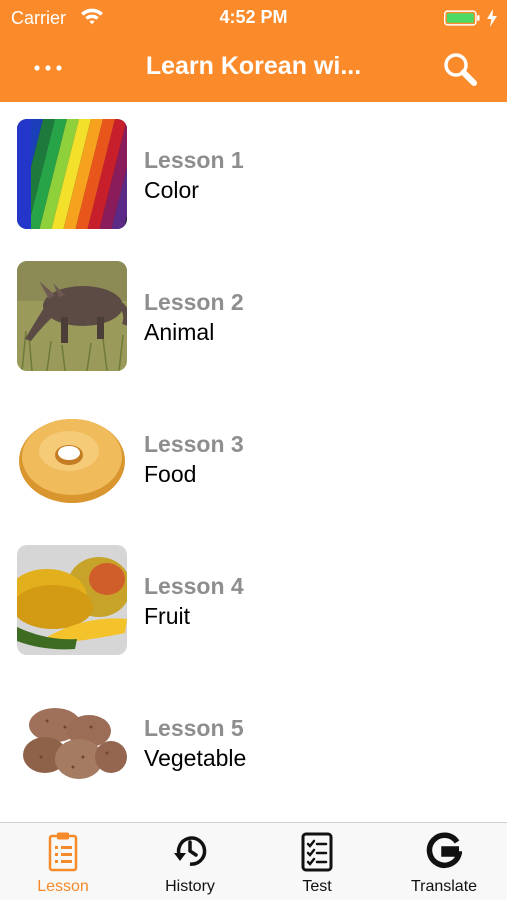  I want to click on lesson-topic: Animal, so click(179, 332).